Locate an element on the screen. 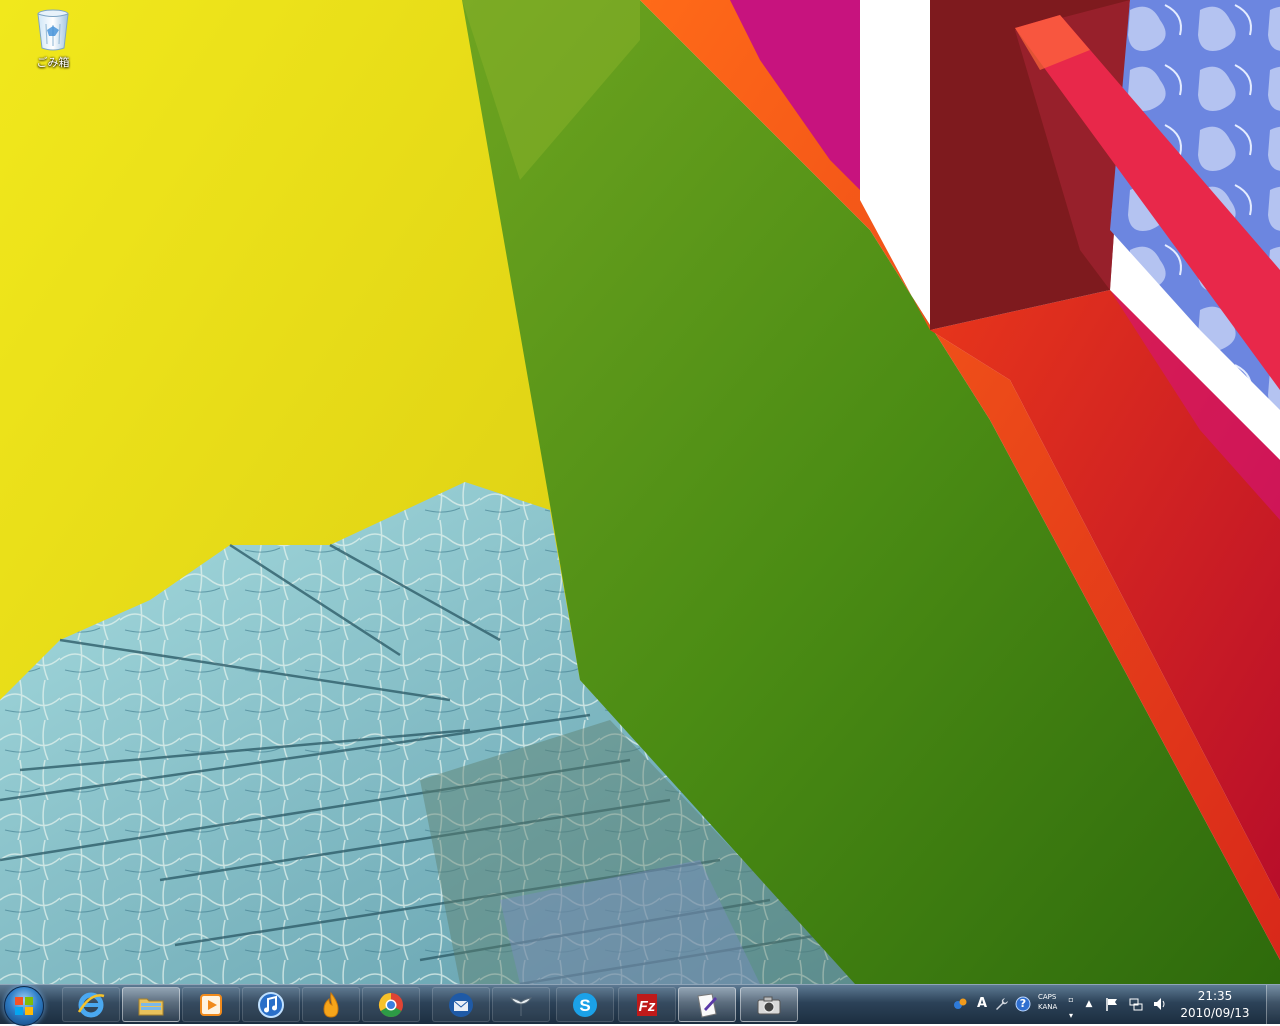 Image resolution: width=1280 pixels, height=1026 pixels. taskbar-orca-app is located at coordinates (521, 1004).